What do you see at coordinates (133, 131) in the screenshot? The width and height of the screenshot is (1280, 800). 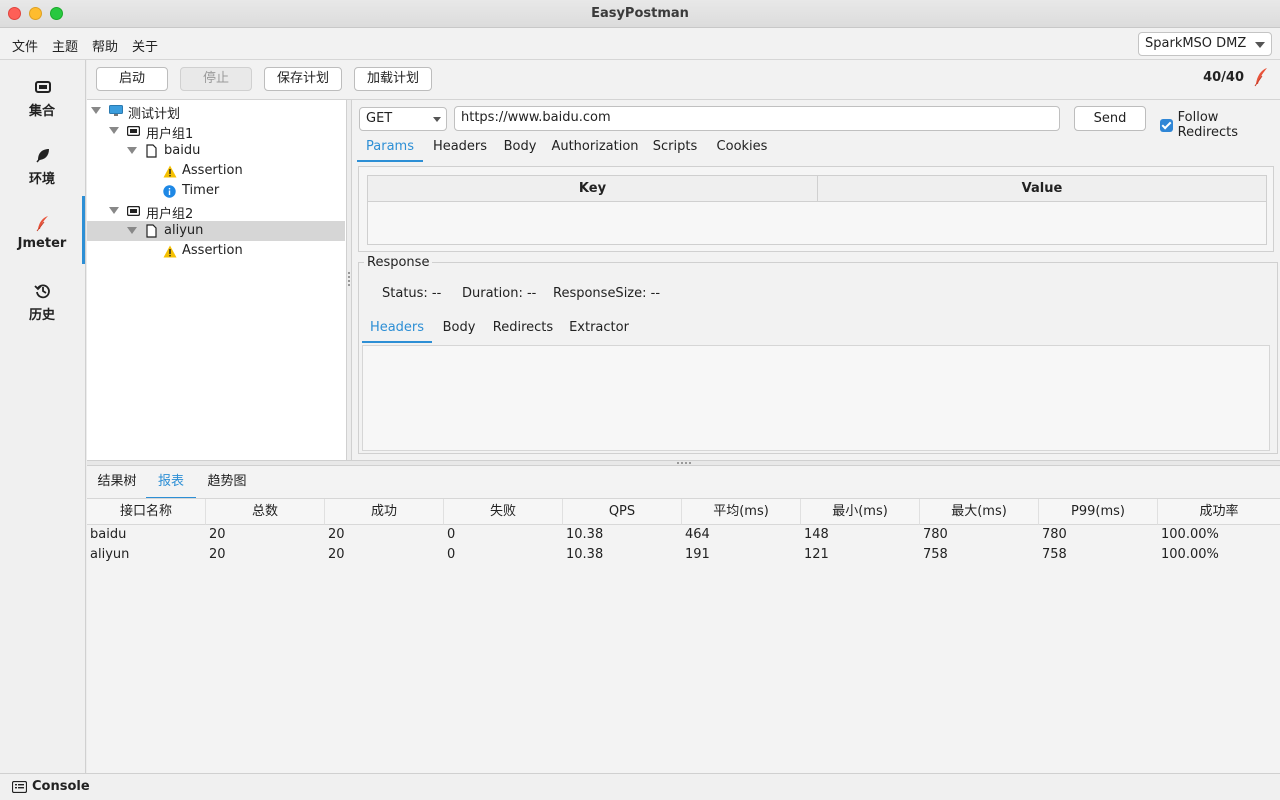 I see `group-icon` at bounding box center [133, 131].